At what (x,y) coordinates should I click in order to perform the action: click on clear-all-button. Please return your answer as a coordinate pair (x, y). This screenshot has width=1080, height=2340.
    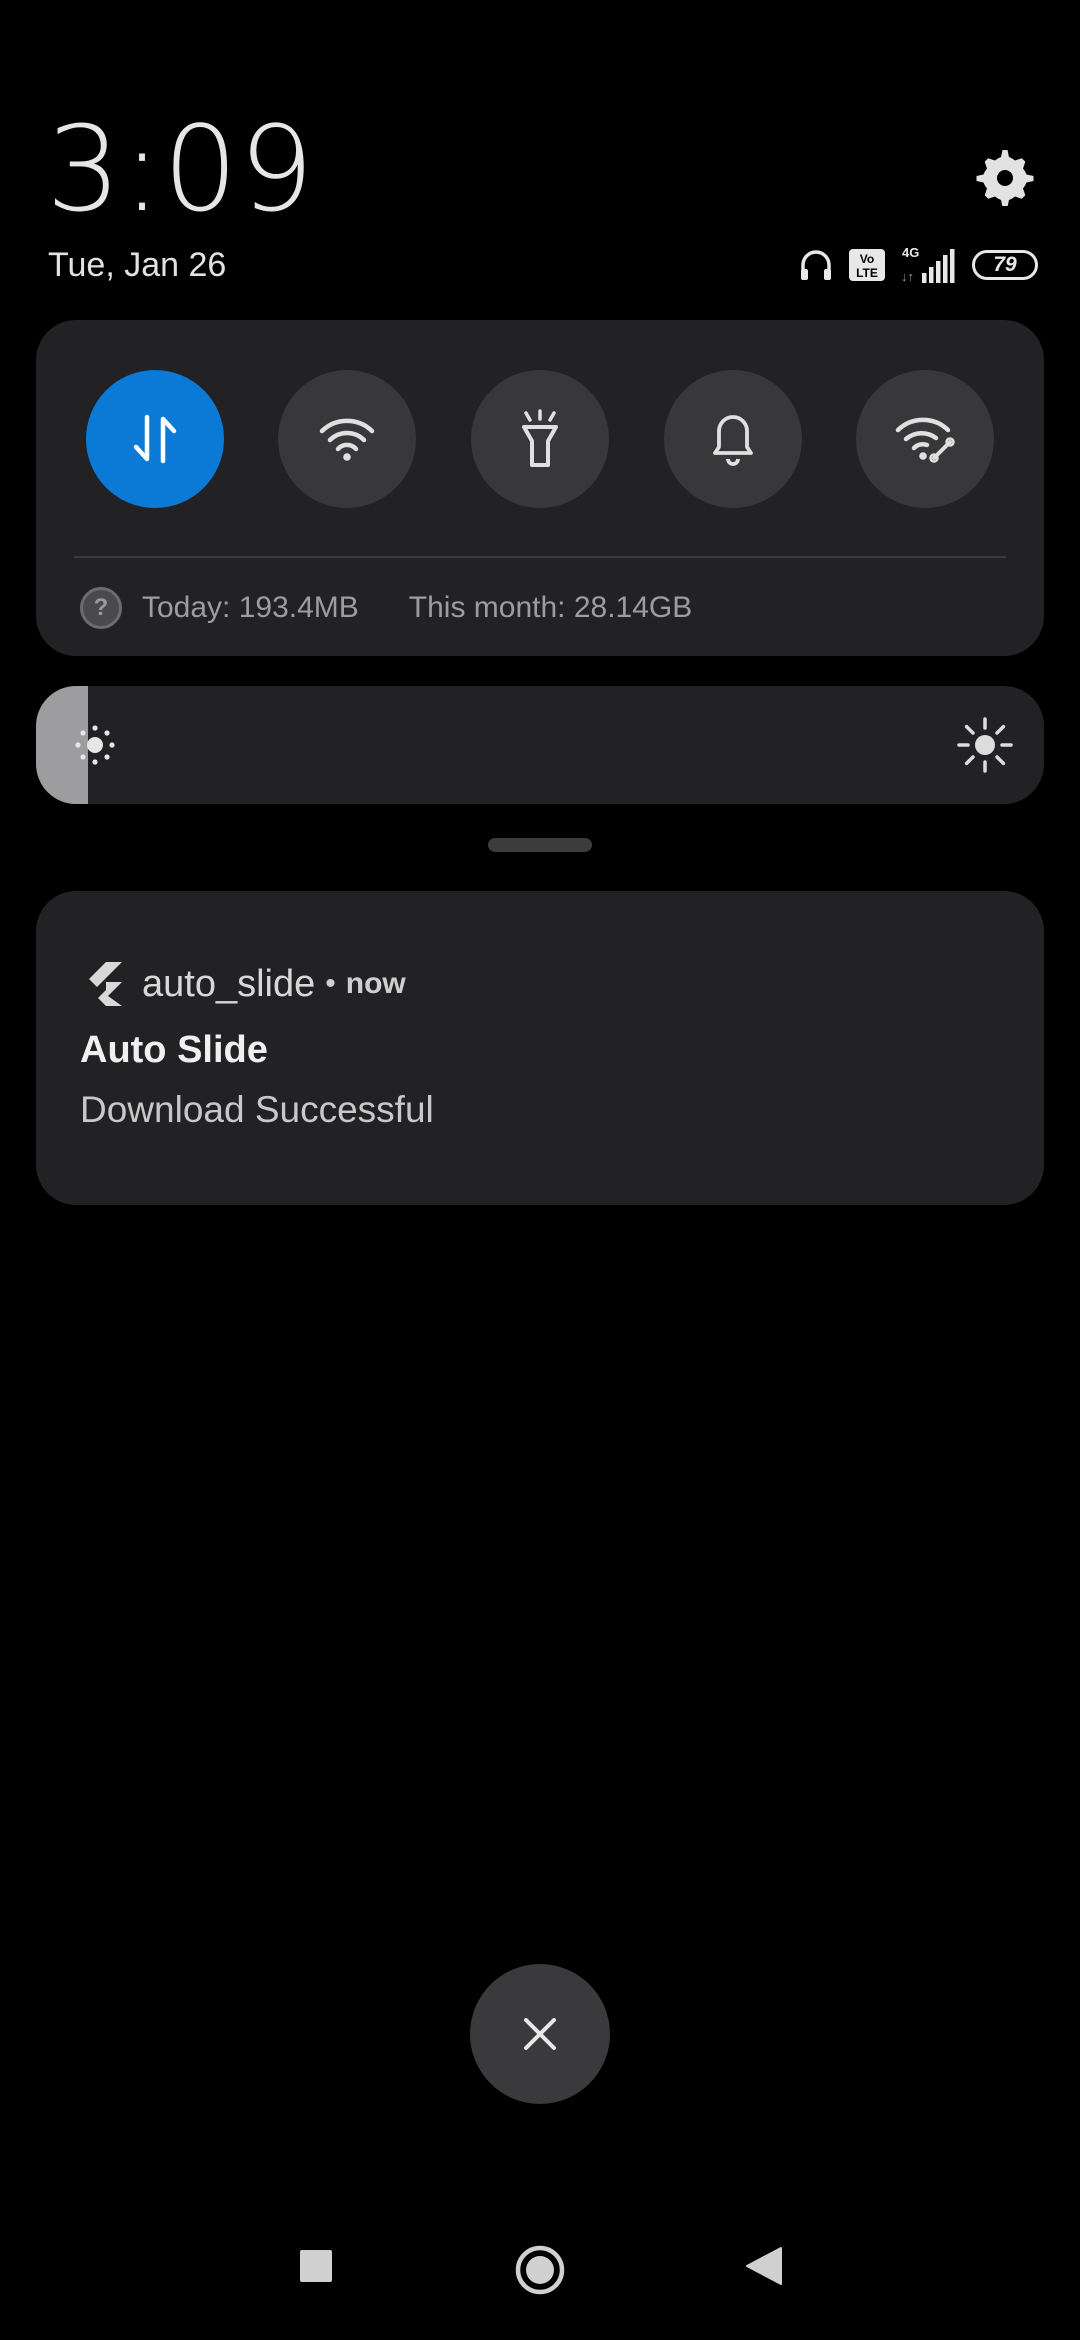
    Looking at the image, I should click on (540, 2034).